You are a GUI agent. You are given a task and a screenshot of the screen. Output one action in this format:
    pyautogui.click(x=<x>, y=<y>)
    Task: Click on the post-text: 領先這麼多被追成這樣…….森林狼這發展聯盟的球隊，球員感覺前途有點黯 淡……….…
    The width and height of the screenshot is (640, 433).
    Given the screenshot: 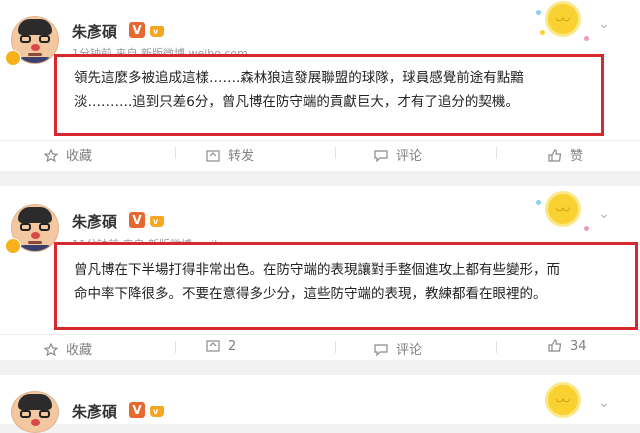 What is the action you would take?
    pyautogui.click(x=338, y=90)
    